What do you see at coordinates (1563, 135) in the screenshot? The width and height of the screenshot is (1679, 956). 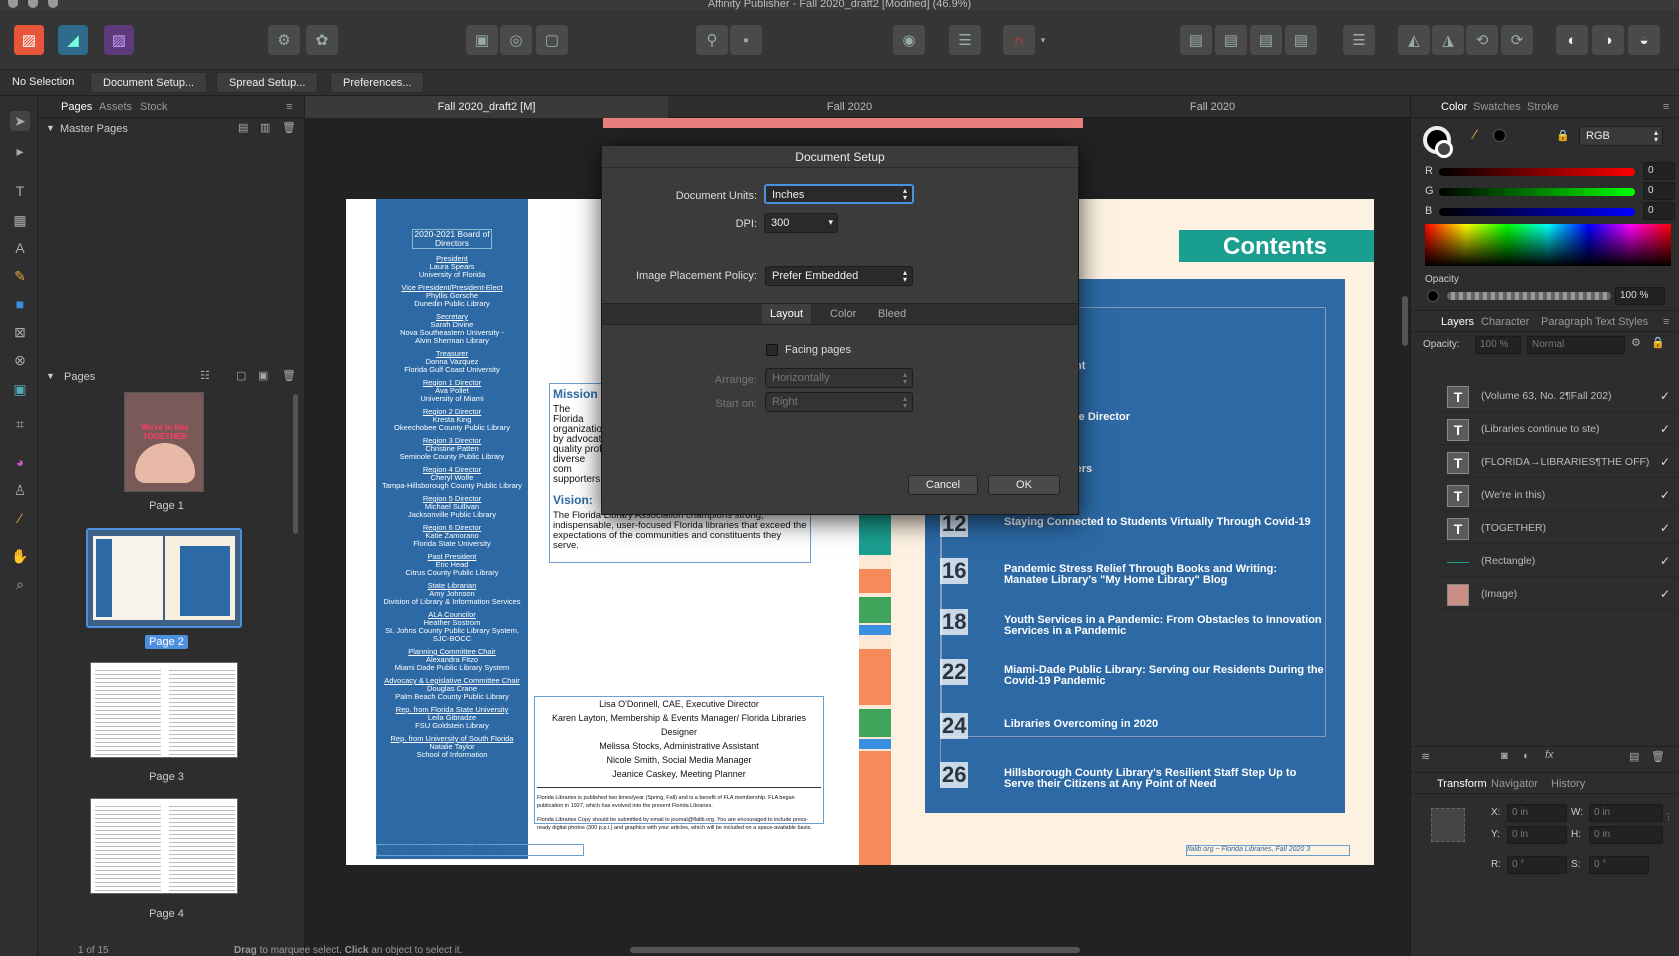 I see `lock-icon: 🔒` at bounding box center [1563, 135].